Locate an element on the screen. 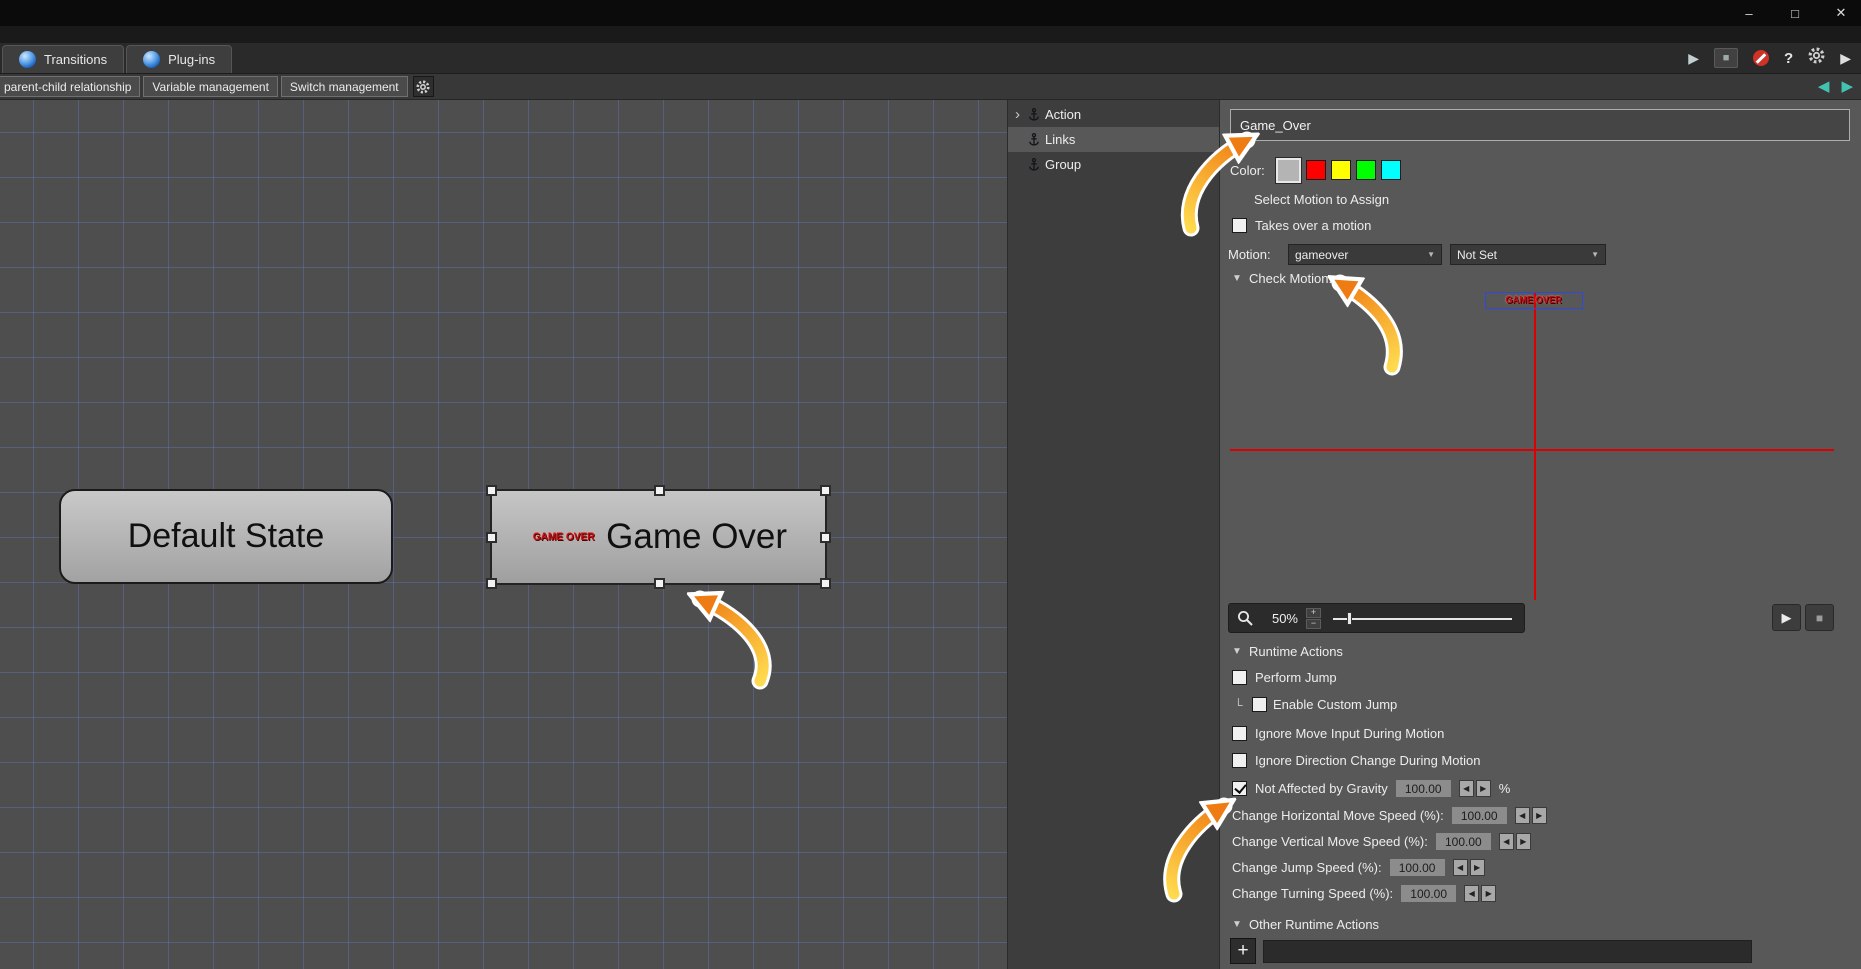  runtime-actions-header: ▼ Runtime Actions is located at coordinates (1287, 651).